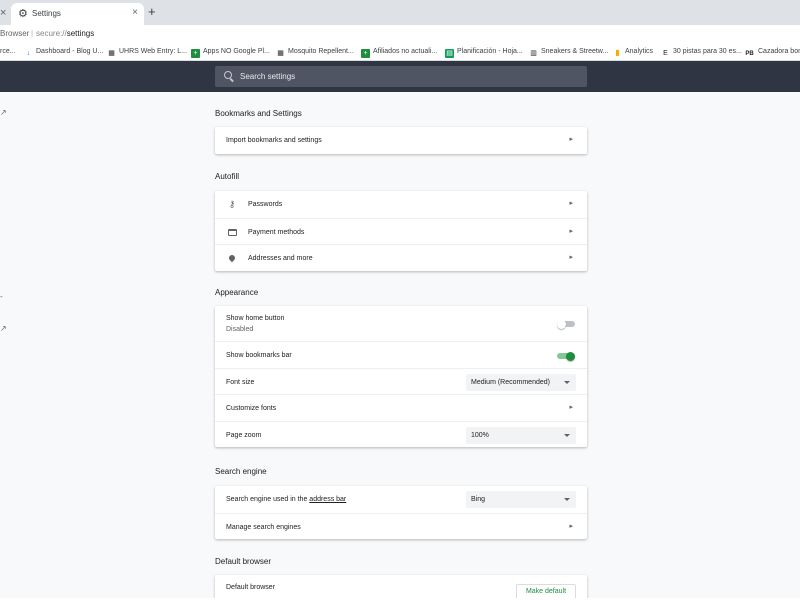  I want to click on bookmark-label: Analytics, so click(639, 51).